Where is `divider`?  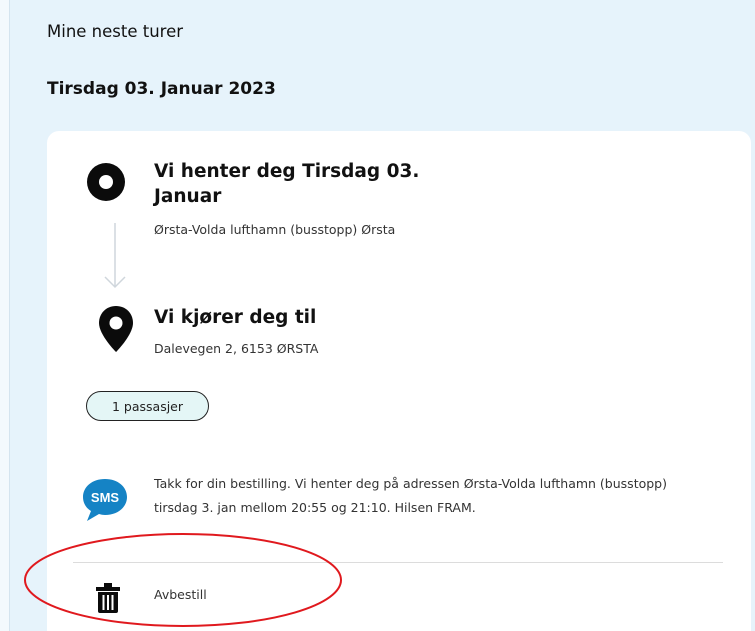
divider is located at coordinates (398, 562).